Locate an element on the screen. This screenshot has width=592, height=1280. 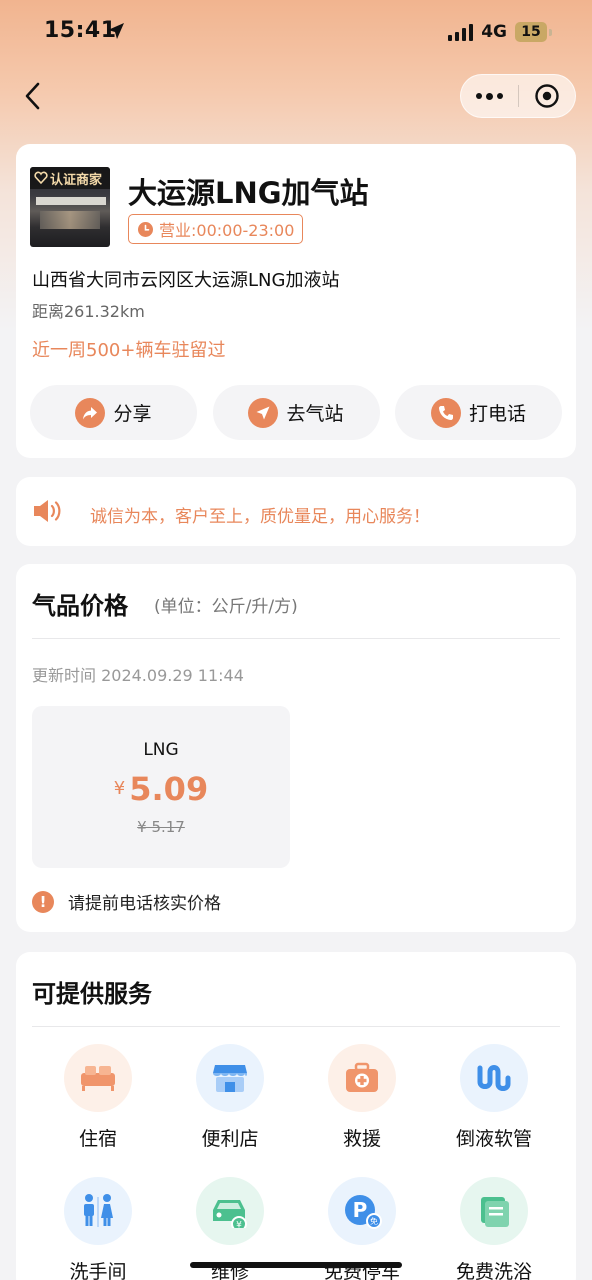
bed-icon is located at coordinates (98, 1078).